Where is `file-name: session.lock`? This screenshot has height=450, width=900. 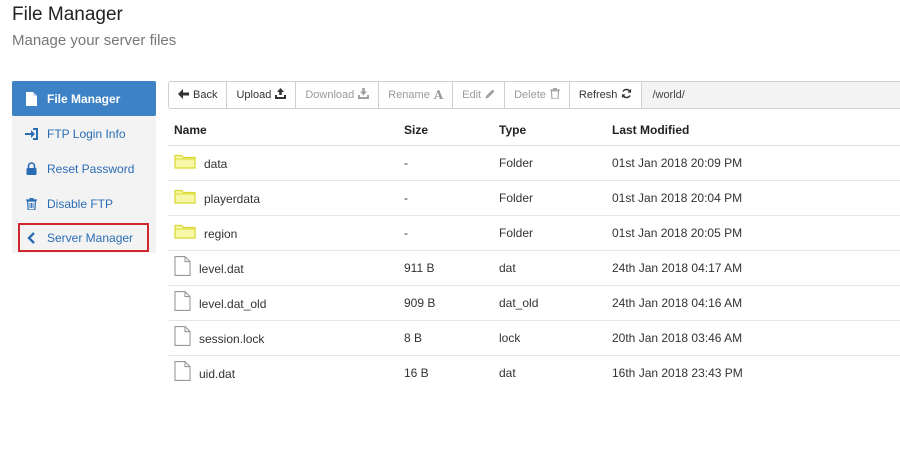 file-name: session.lock is located at coordinates (231, 339).